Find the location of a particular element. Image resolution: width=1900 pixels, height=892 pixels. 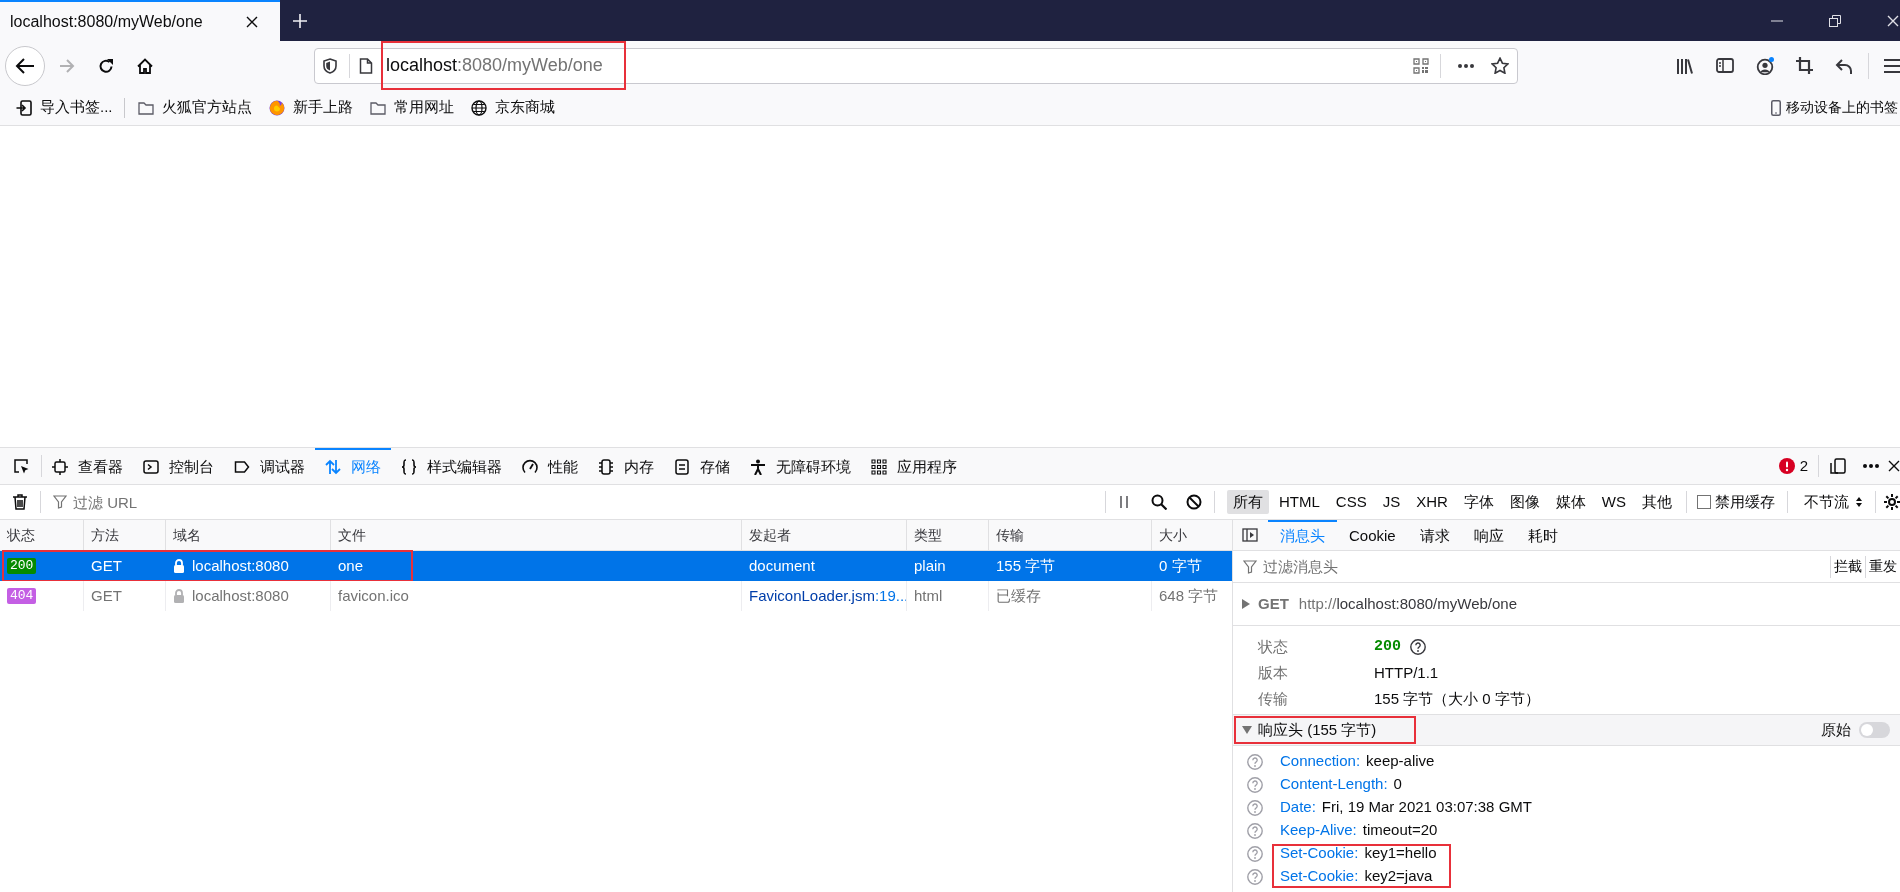

request-url: http://localhost:8080/myWeb/one is located at coordinates (1408, 604).